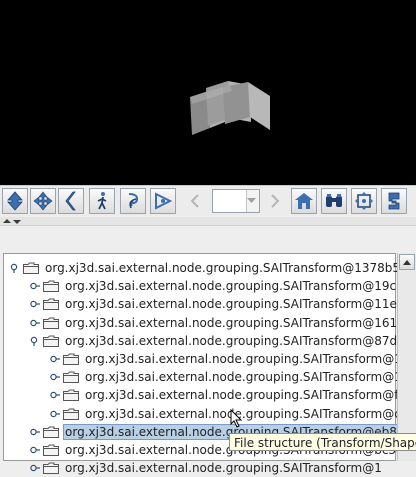  I want to click on home-button, so click(304, 201).